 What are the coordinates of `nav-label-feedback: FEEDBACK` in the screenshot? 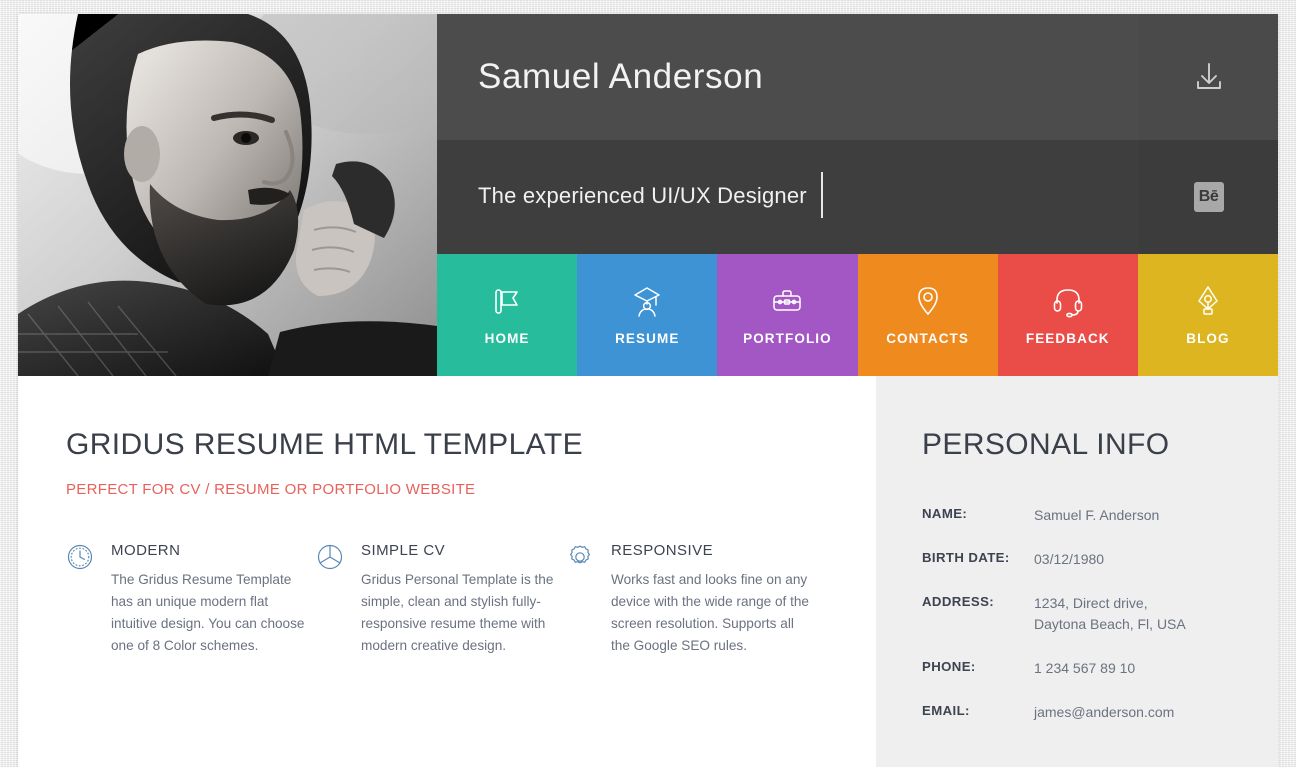 It's located at (1067, 338).